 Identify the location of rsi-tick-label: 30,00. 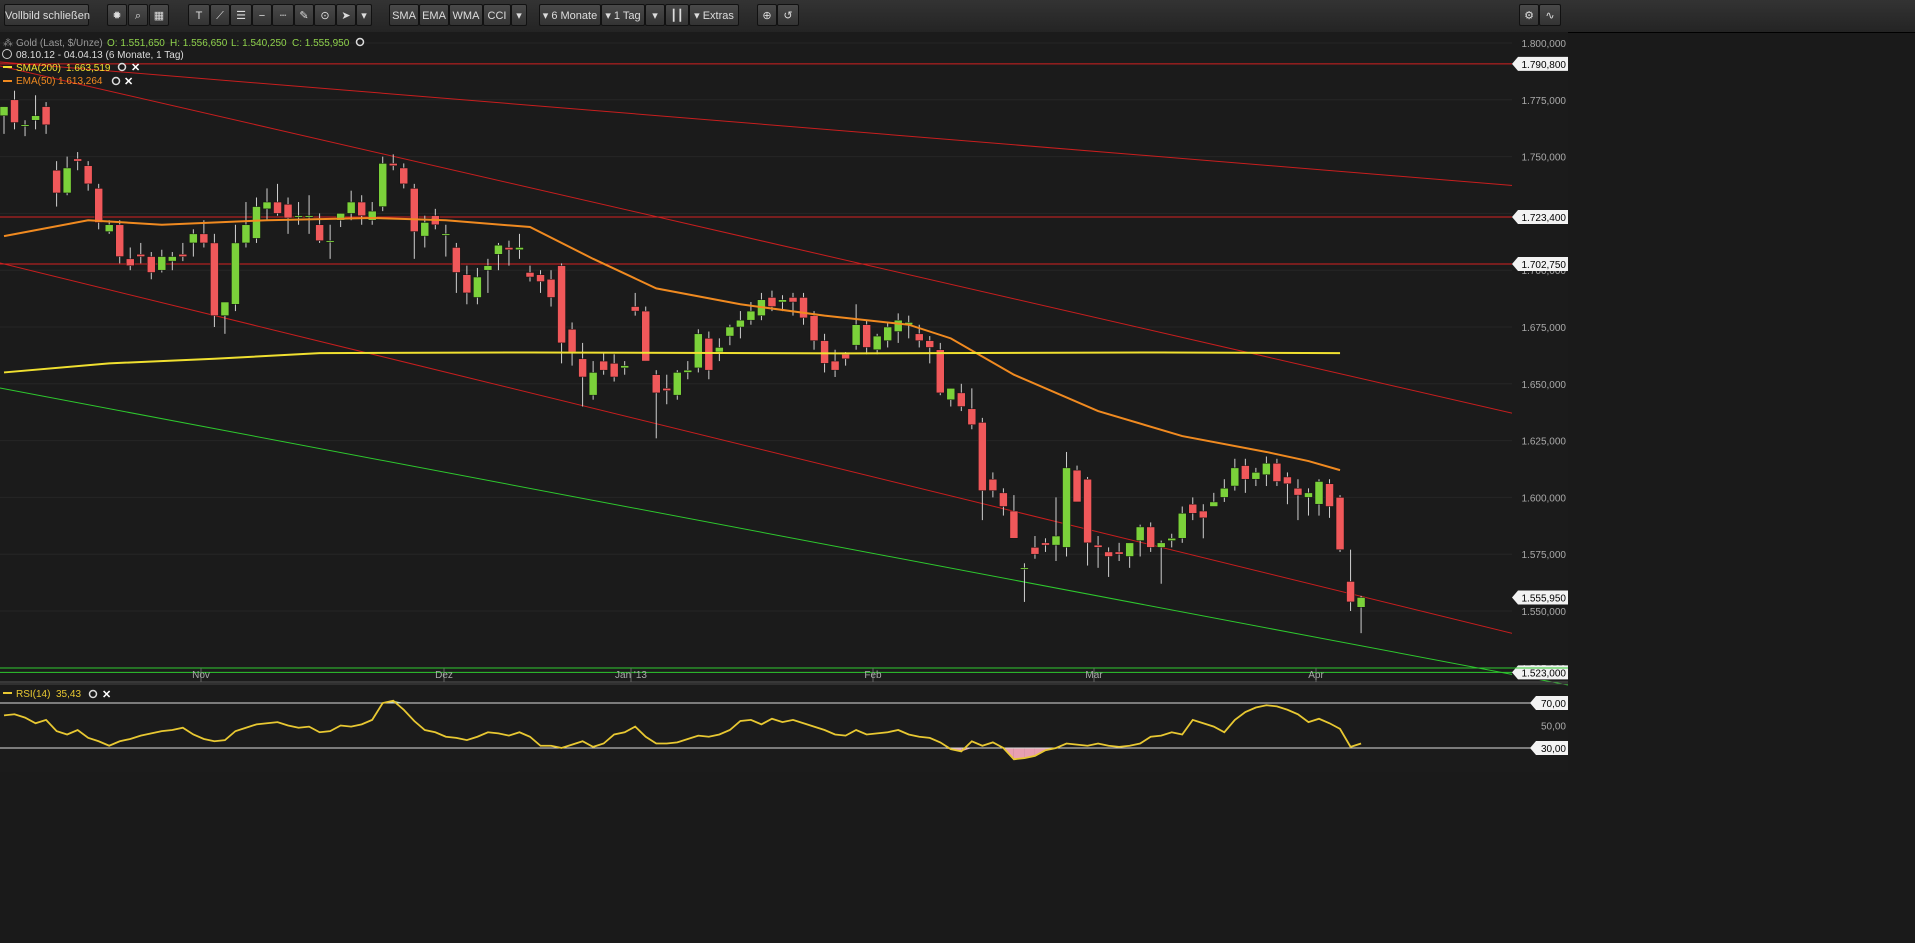
(1553, 749).